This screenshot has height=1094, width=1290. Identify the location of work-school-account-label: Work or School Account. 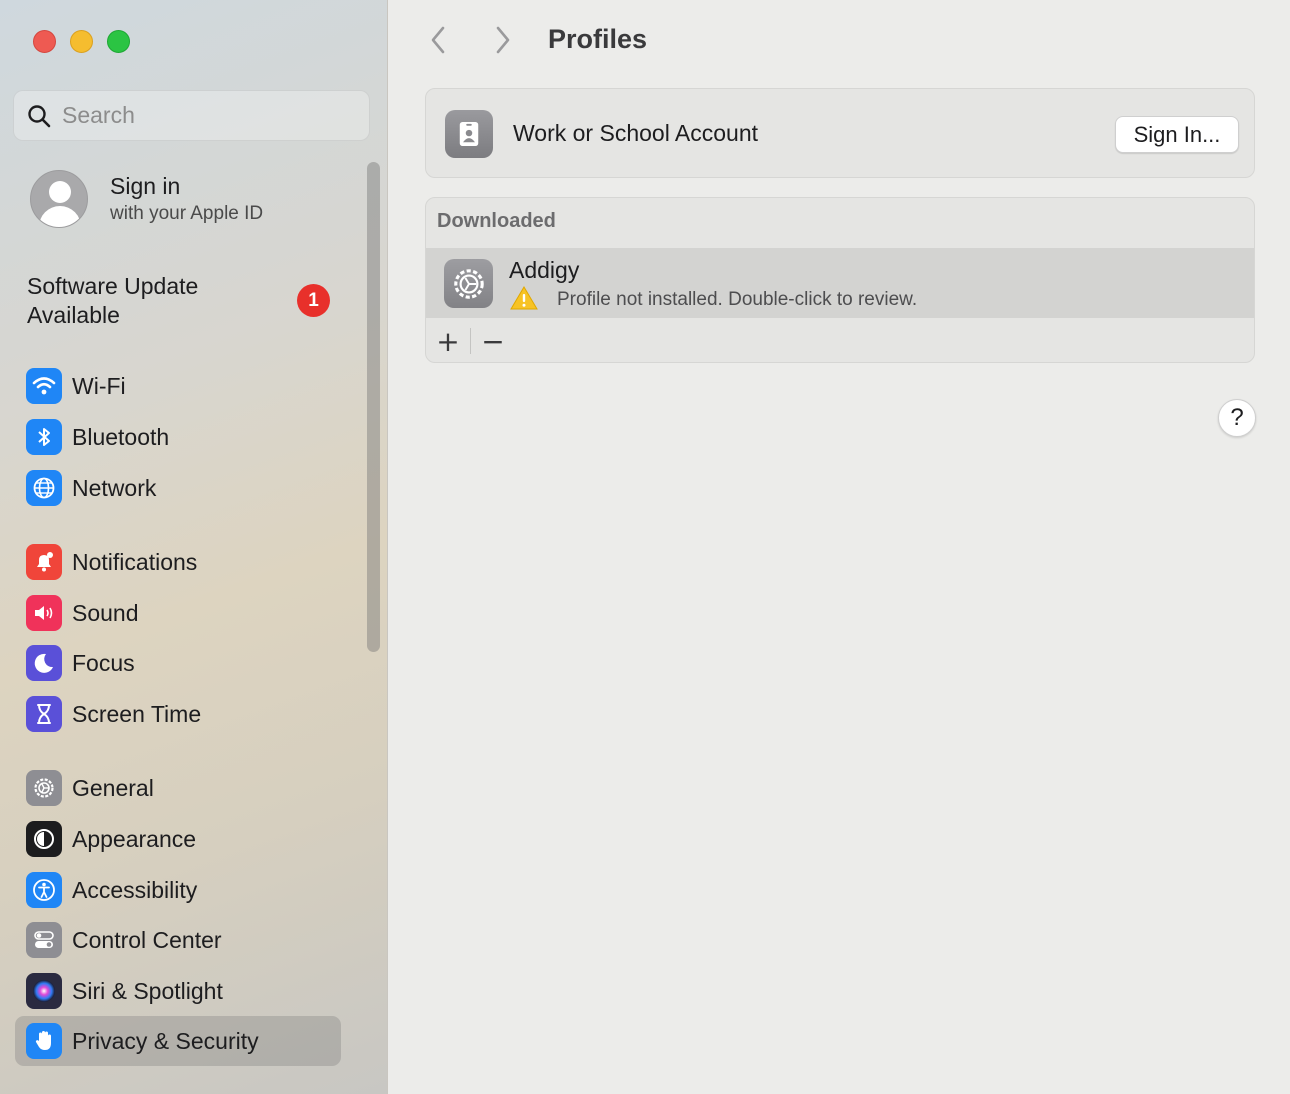
(636, 133).